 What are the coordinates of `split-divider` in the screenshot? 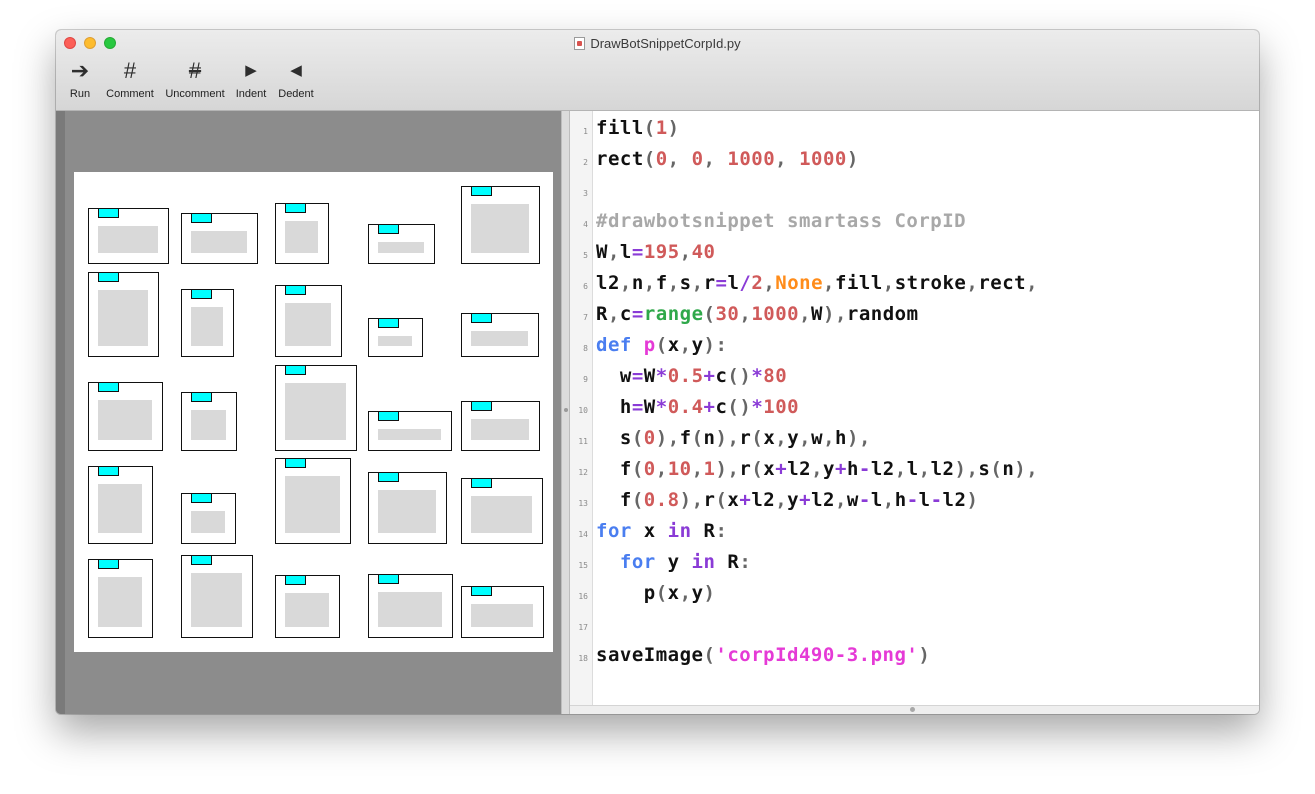 It's located at (565, 412).